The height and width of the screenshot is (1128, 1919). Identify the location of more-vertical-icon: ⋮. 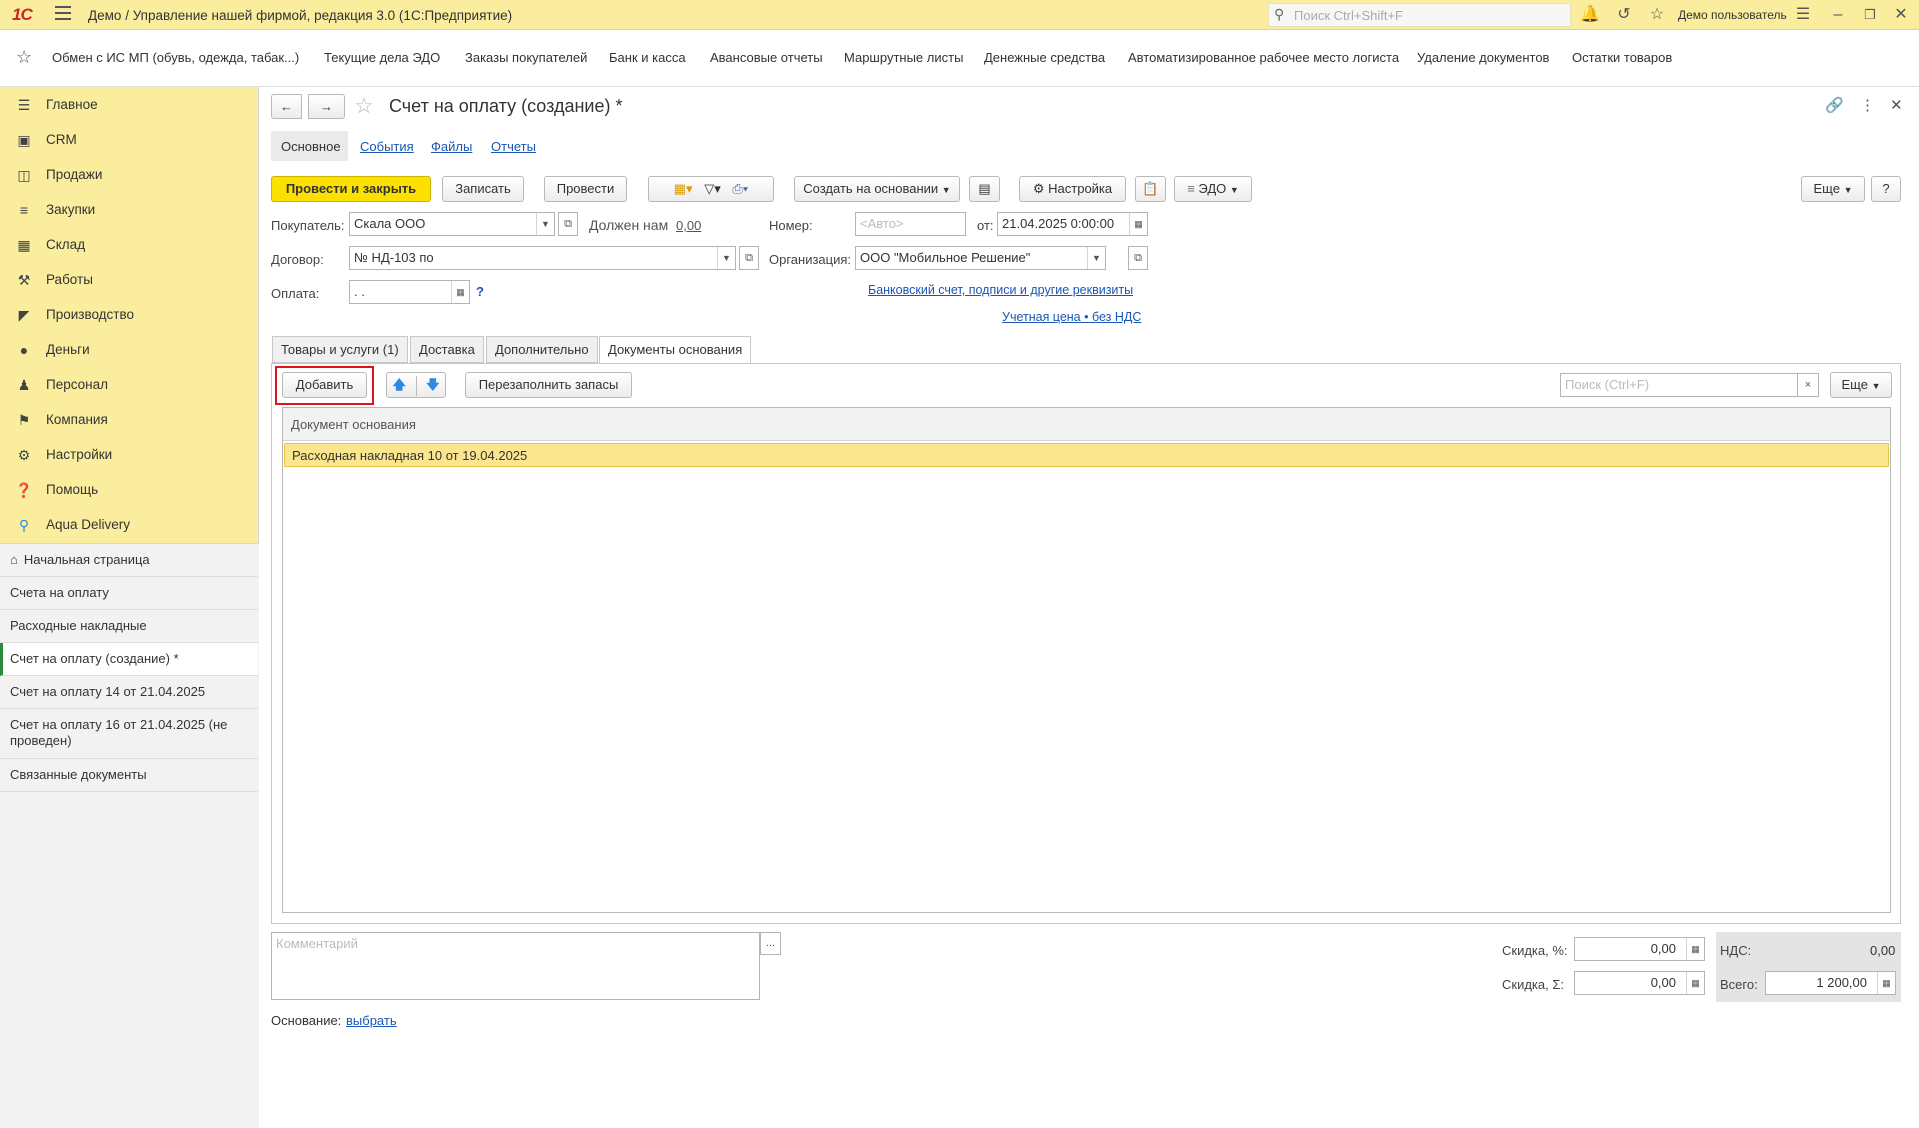
(1867, 105).